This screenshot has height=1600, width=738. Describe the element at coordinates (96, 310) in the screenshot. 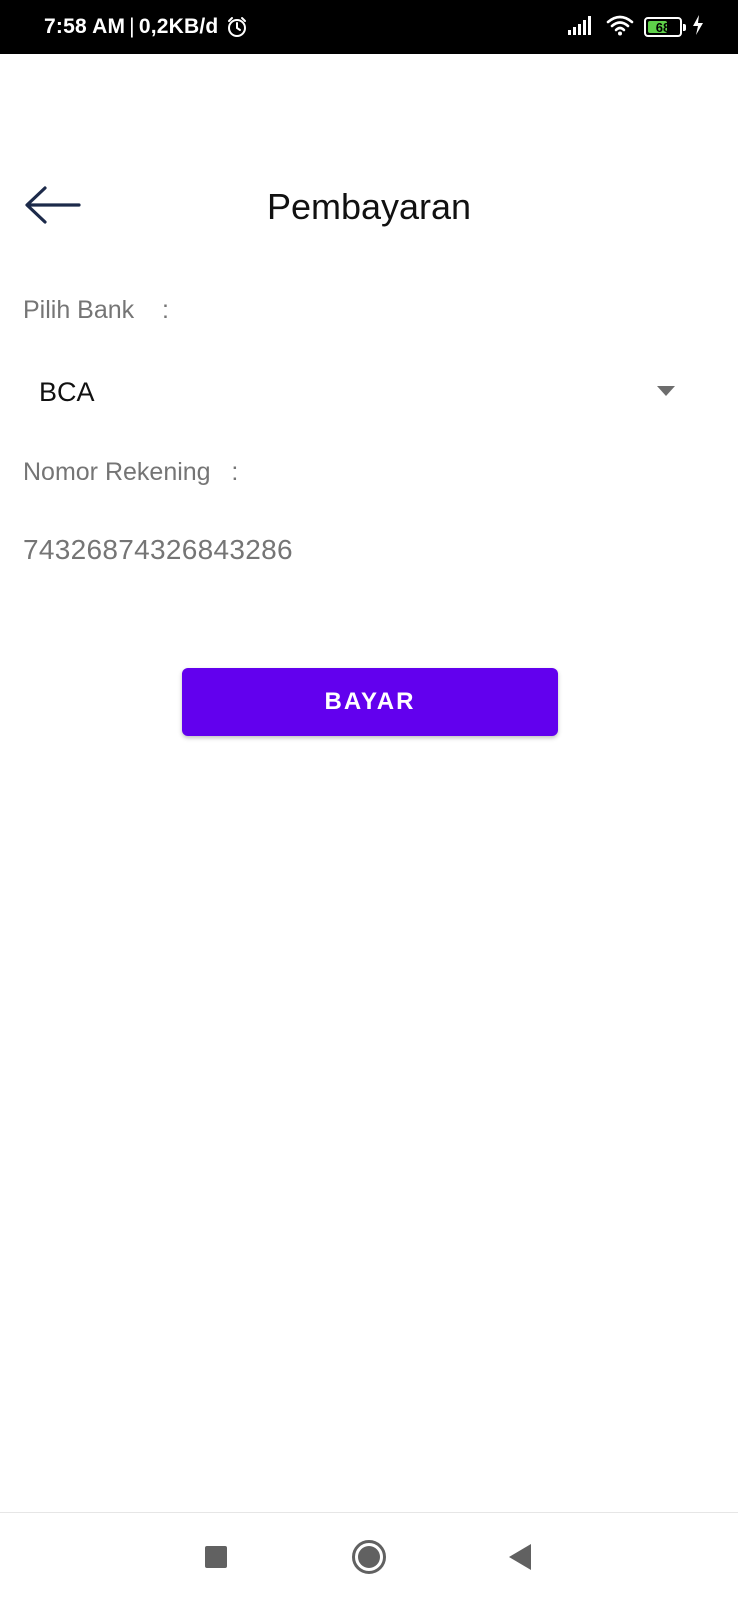

I see `bank-label: Pilih Bank :` at that location.